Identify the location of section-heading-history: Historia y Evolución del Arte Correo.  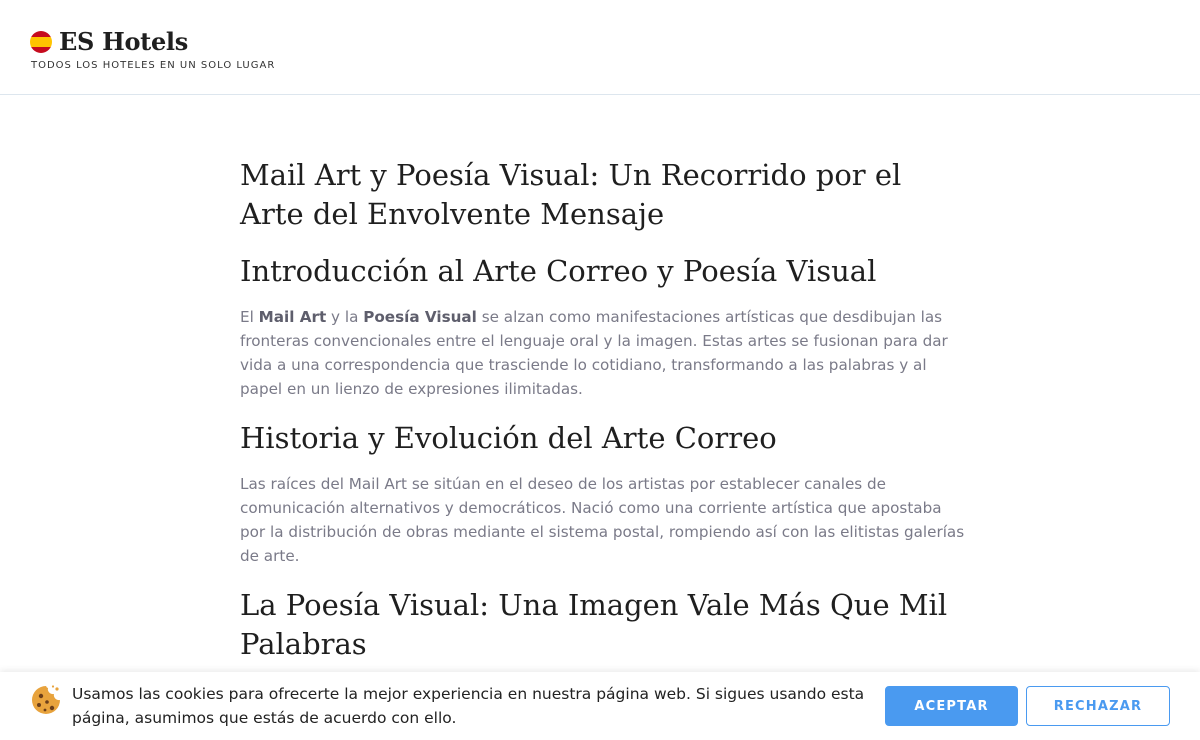
(508, 438).